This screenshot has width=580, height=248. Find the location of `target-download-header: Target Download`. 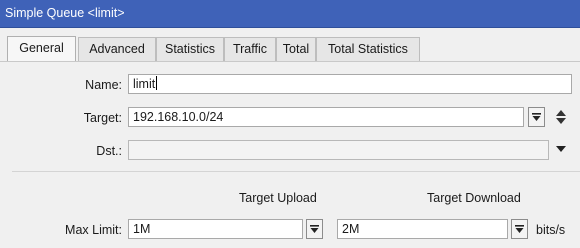

target-download-header: Target Download is located at coordinates (474, 198).